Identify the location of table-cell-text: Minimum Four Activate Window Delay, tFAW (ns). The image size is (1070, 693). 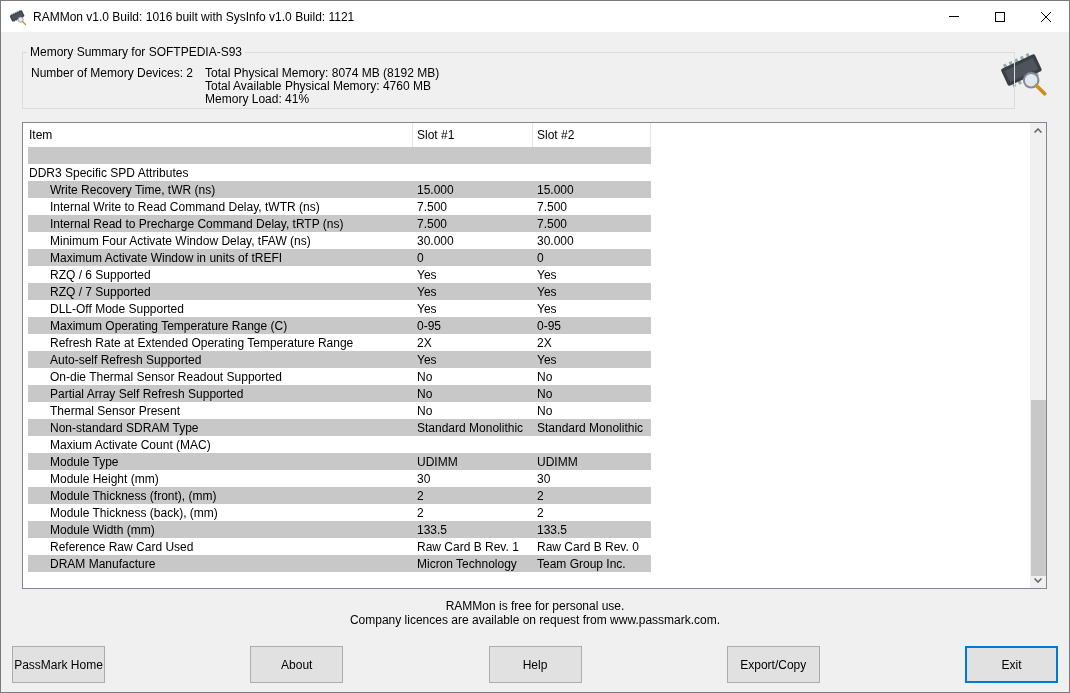
(180, 241).